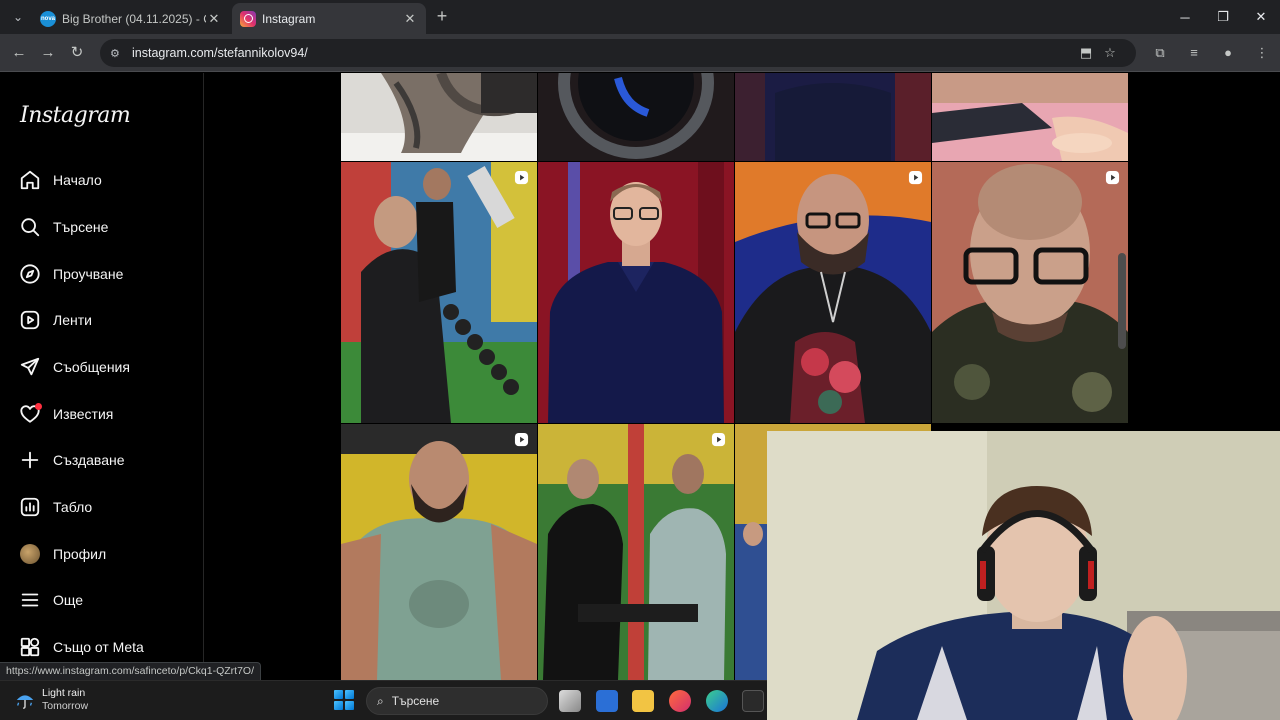 The width and height of the screenshot is (1280, 720). I want to click on sidebar-item-notifications: Известия, so click(65, 414).